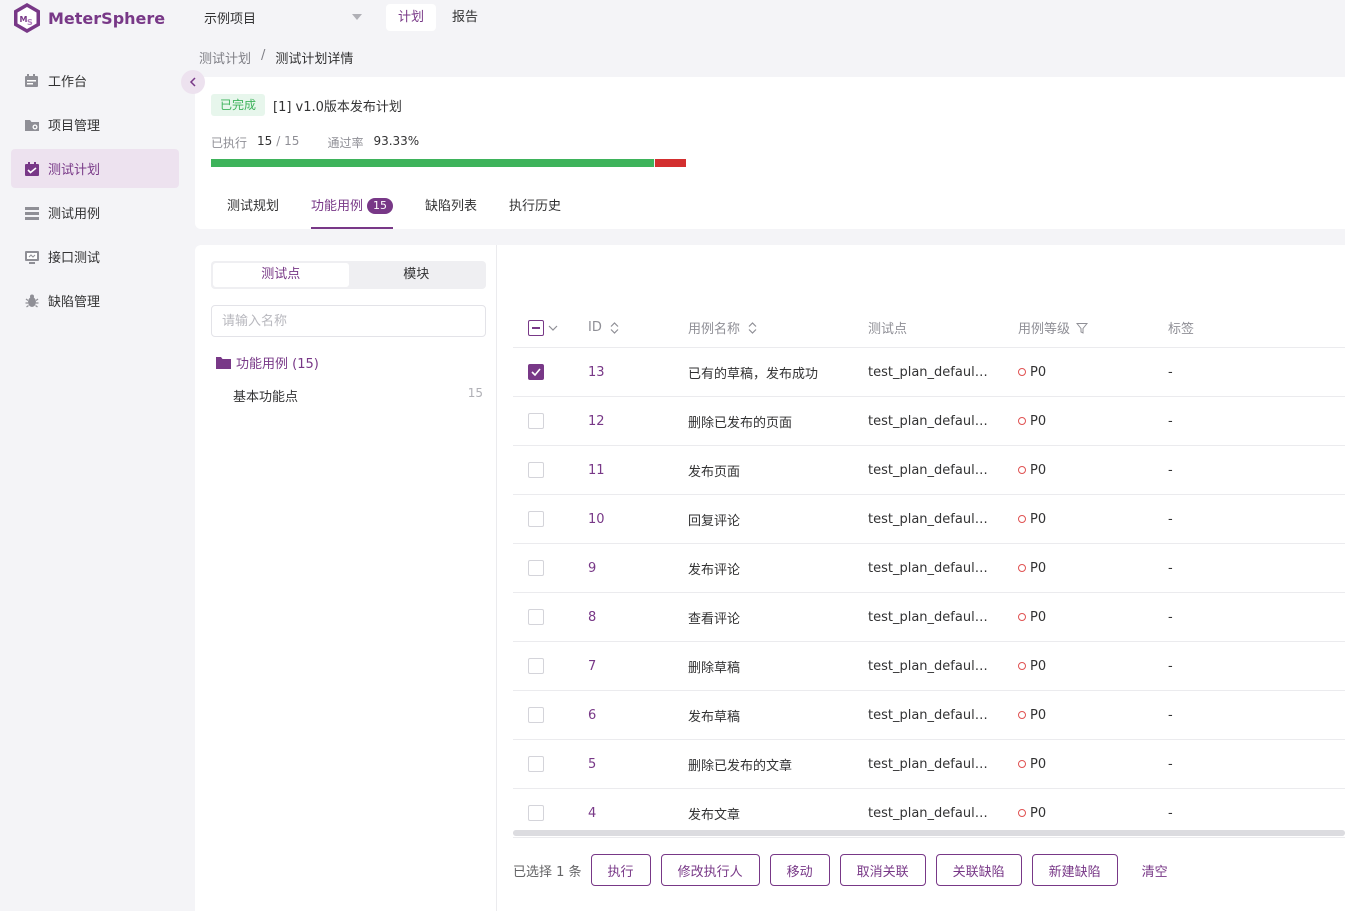  I want to click on table-row: 10 回复评论 test_plan_default_... P0 -, so click(929, 519).